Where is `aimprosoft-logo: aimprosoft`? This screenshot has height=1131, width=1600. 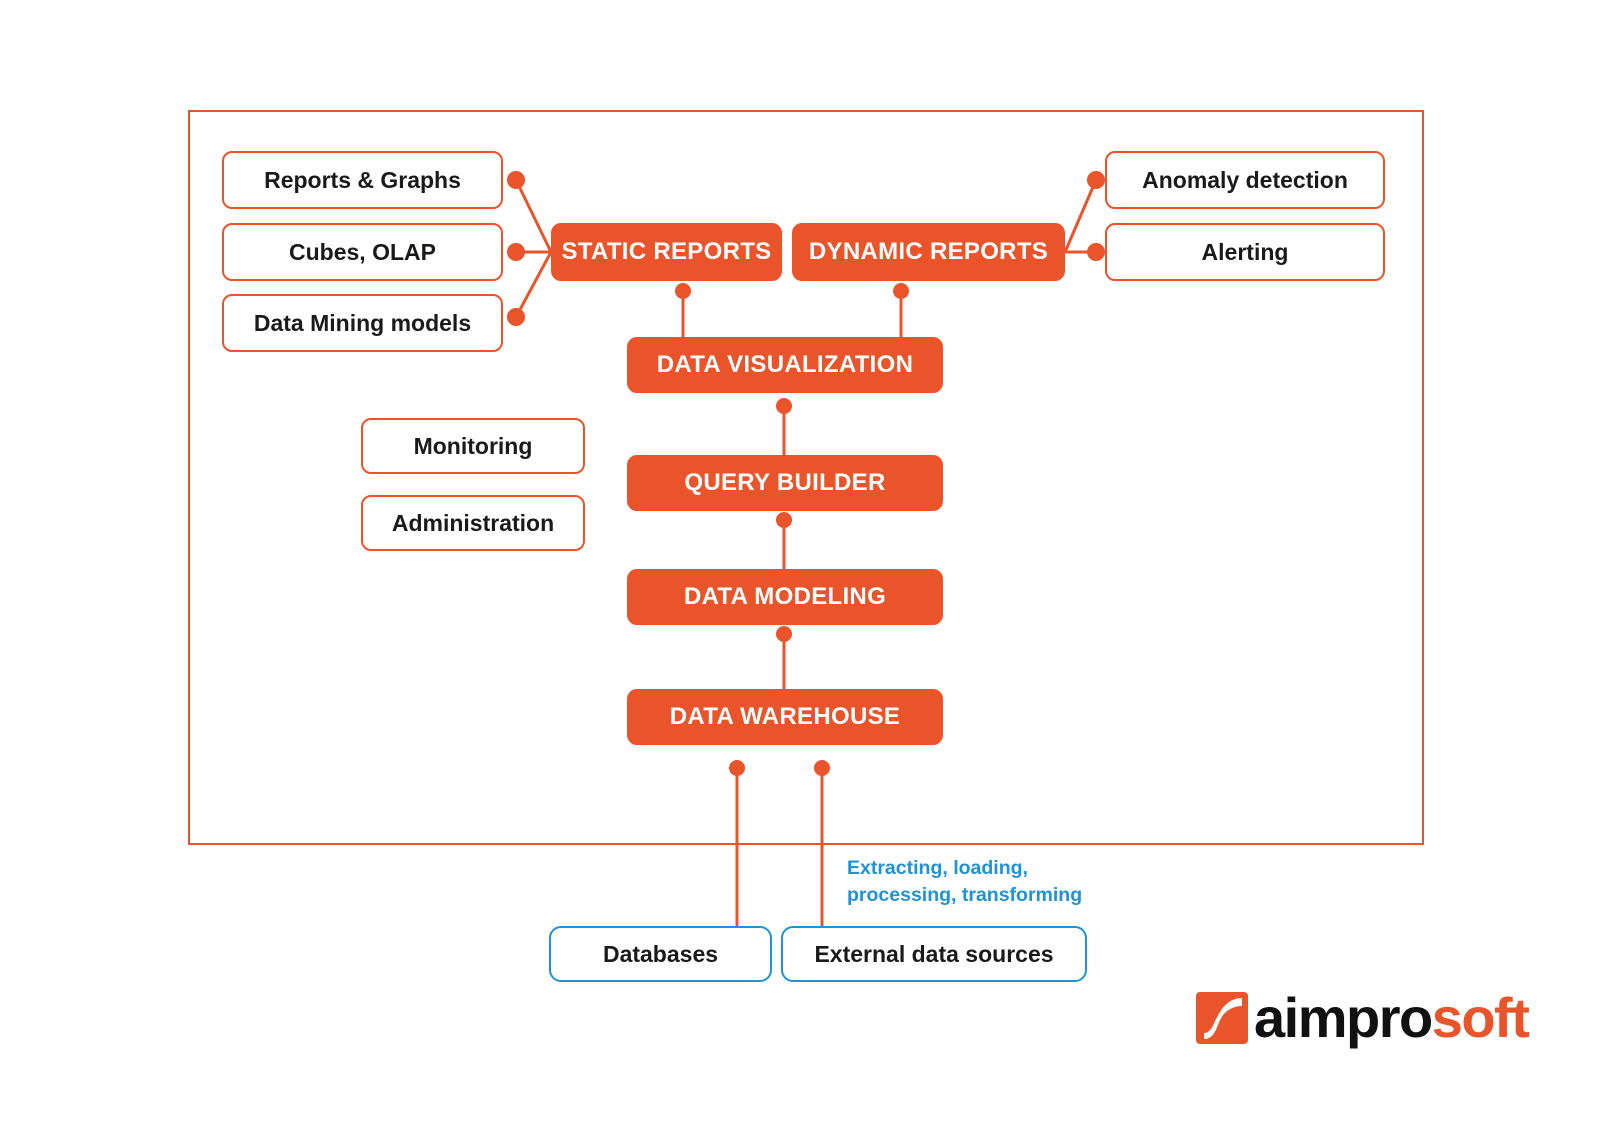 aimprosoft-logo: aimprosoft is located at coordinates (1363, 1018).